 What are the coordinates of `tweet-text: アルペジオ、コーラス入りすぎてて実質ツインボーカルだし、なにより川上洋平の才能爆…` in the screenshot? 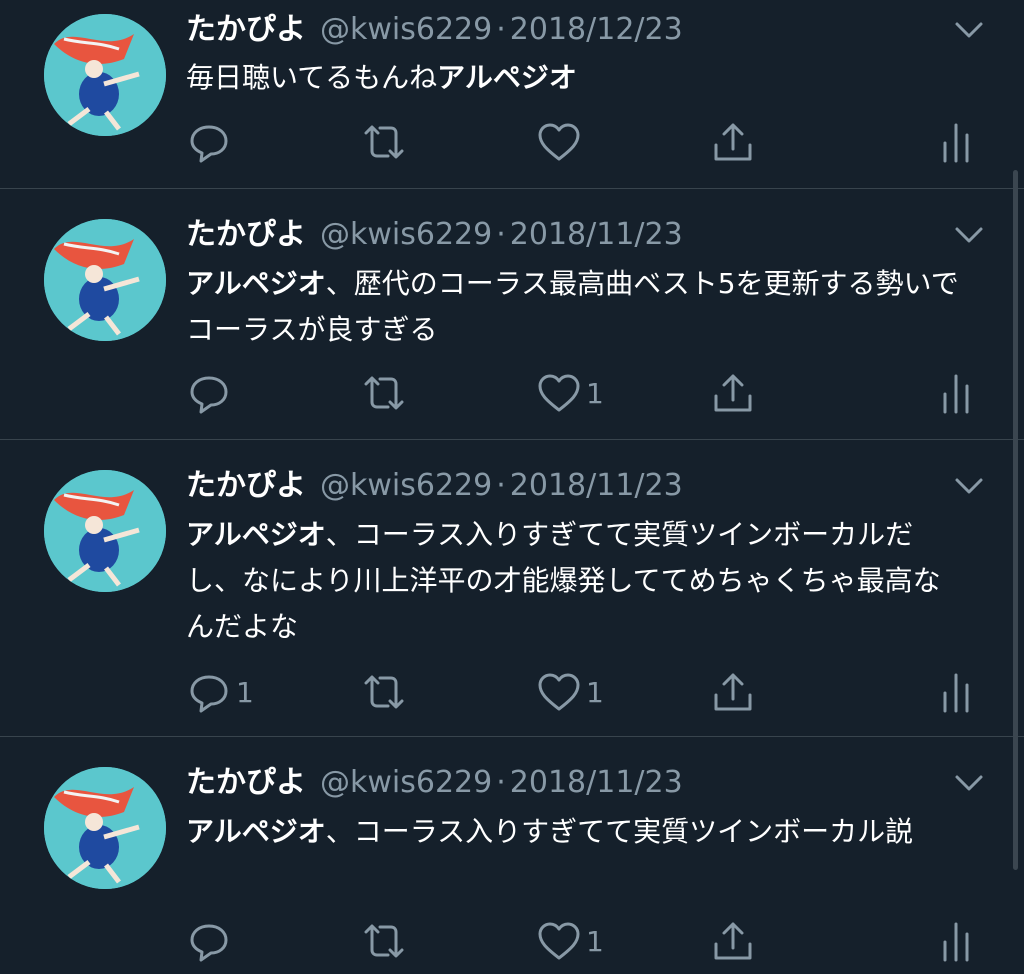 It's located at (571, 581).